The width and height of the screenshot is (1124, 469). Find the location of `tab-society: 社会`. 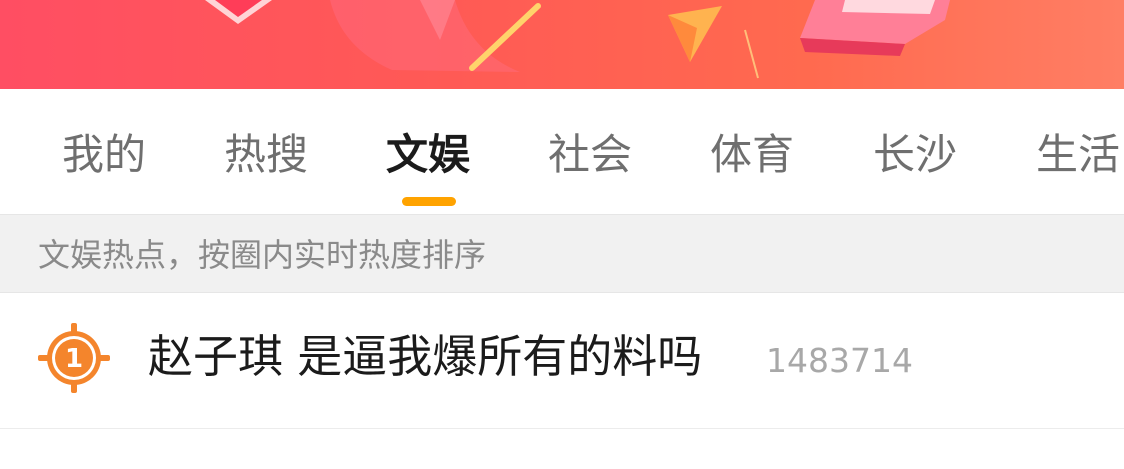

tab-society: 社会 is located at coordinates (590, 155).